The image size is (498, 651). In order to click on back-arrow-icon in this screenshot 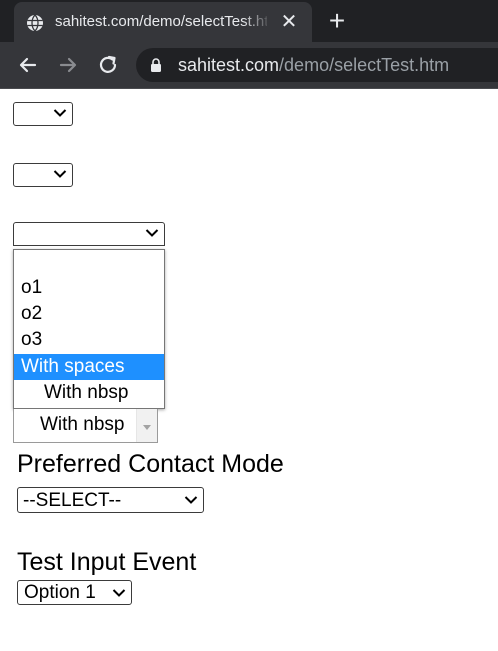, I will do `click(28, 65)`.